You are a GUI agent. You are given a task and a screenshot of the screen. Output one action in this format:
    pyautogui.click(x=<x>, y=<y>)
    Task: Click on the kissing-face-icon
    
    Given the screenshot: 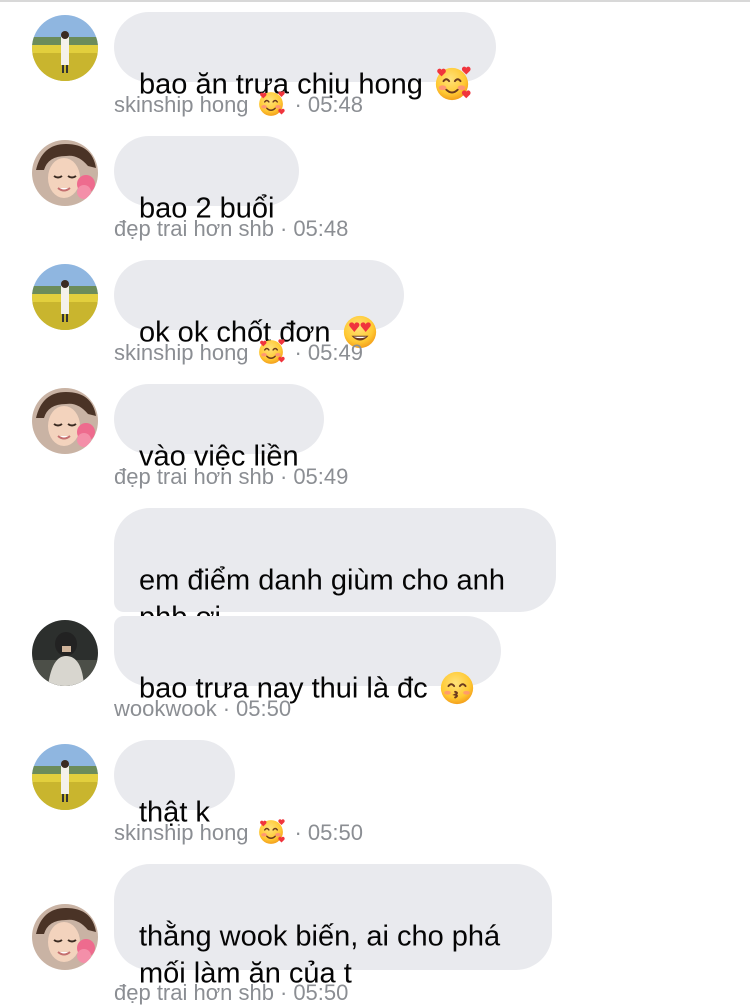 What is the action you would take?
    pyautogui.click(x=457, y=688)
    